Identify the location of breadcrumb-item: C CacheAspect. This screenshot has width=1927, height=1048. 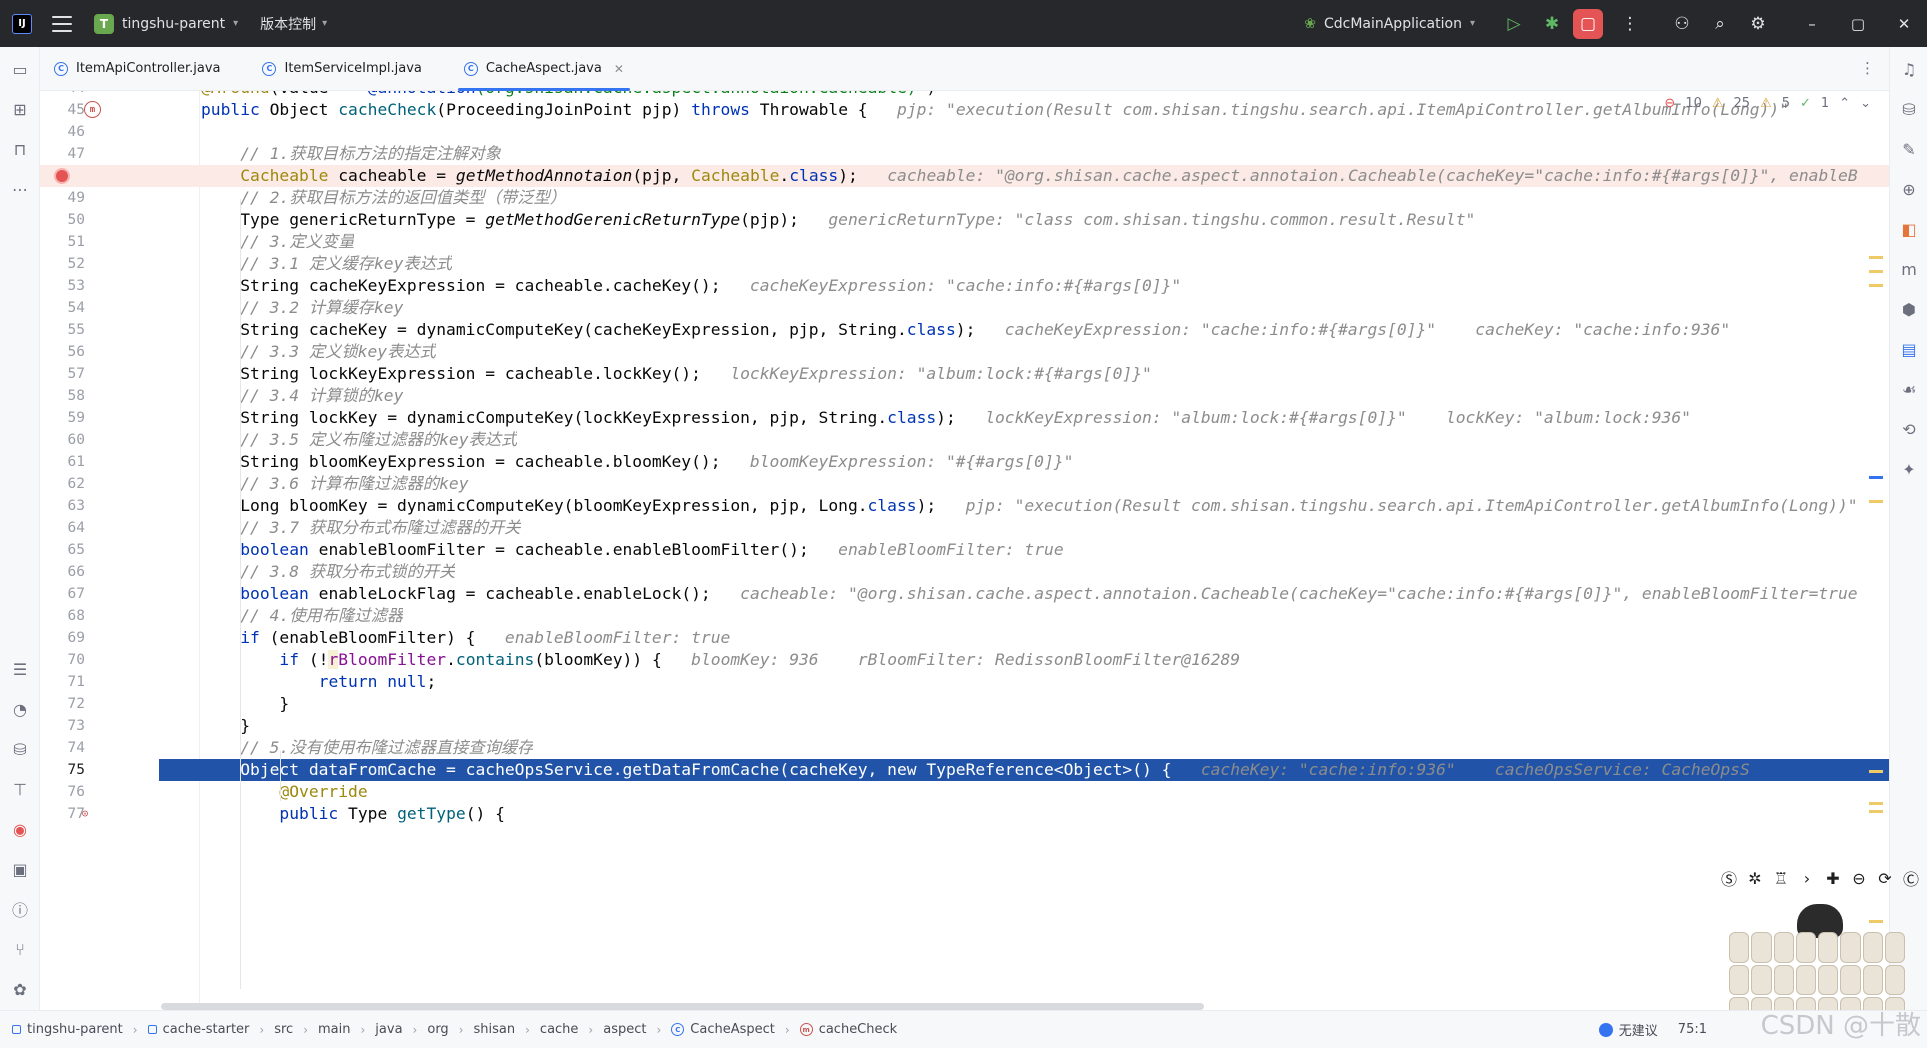
(723, 1029).